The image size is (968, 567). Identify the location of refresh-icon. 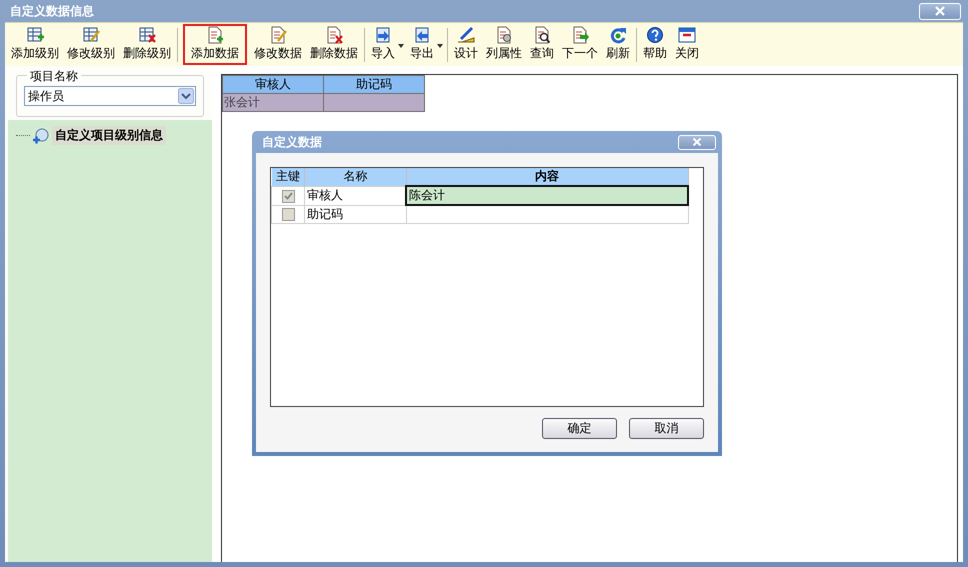
(618, 35).